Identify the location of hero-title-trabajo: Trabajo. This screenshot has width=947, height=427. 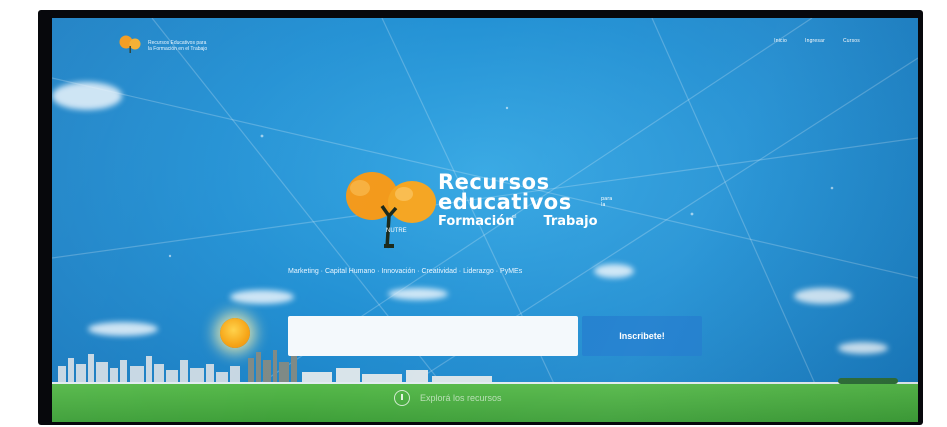
(570, 221).